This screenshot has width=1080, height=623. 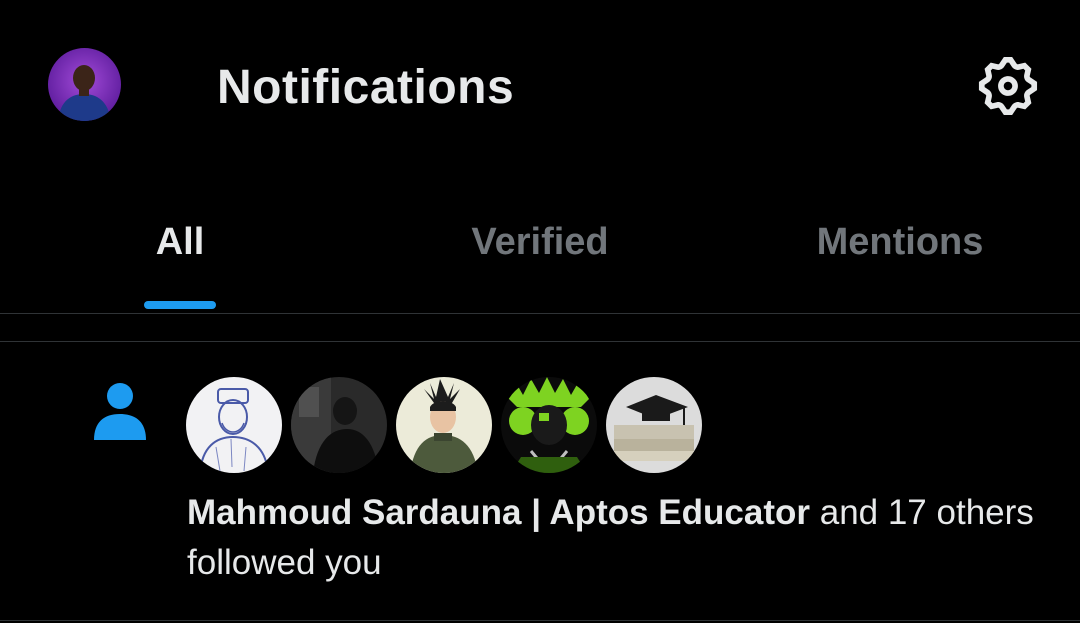 I want to click on gear-icon, so click(x=1008, y=86).